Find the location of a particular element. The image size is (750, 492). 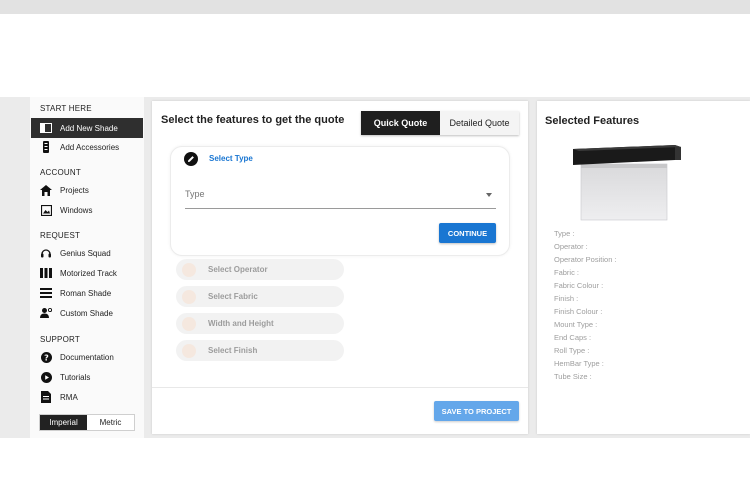

section-start-here: START HERE is located at coordinates (66, 108).